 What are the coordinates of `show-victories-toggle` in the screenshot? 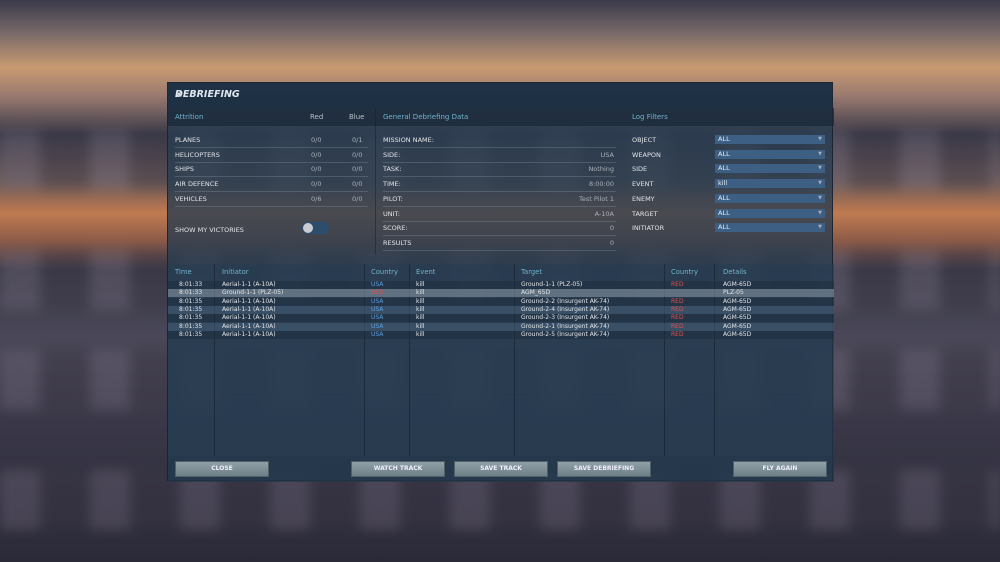 It's located at (315, 228).